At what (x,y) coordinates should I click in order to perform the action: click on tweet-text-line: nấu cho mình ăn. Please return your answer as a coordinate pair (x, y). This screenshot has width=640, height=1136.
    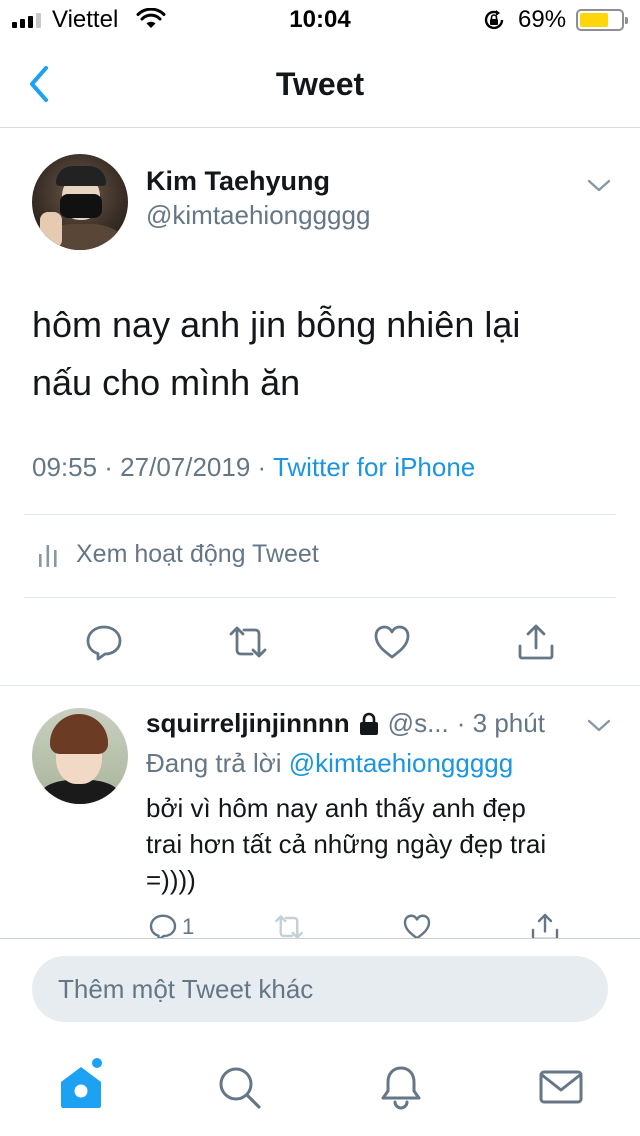
    Looking at the image, I should click on (166, 382).